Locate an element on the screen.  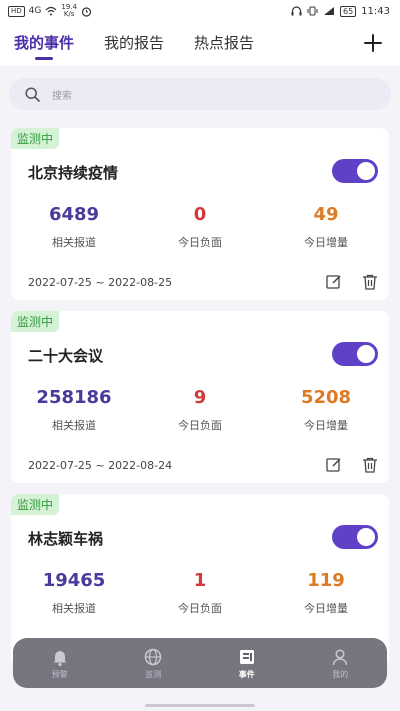
globe-icon is located at coordinates (153, 656).